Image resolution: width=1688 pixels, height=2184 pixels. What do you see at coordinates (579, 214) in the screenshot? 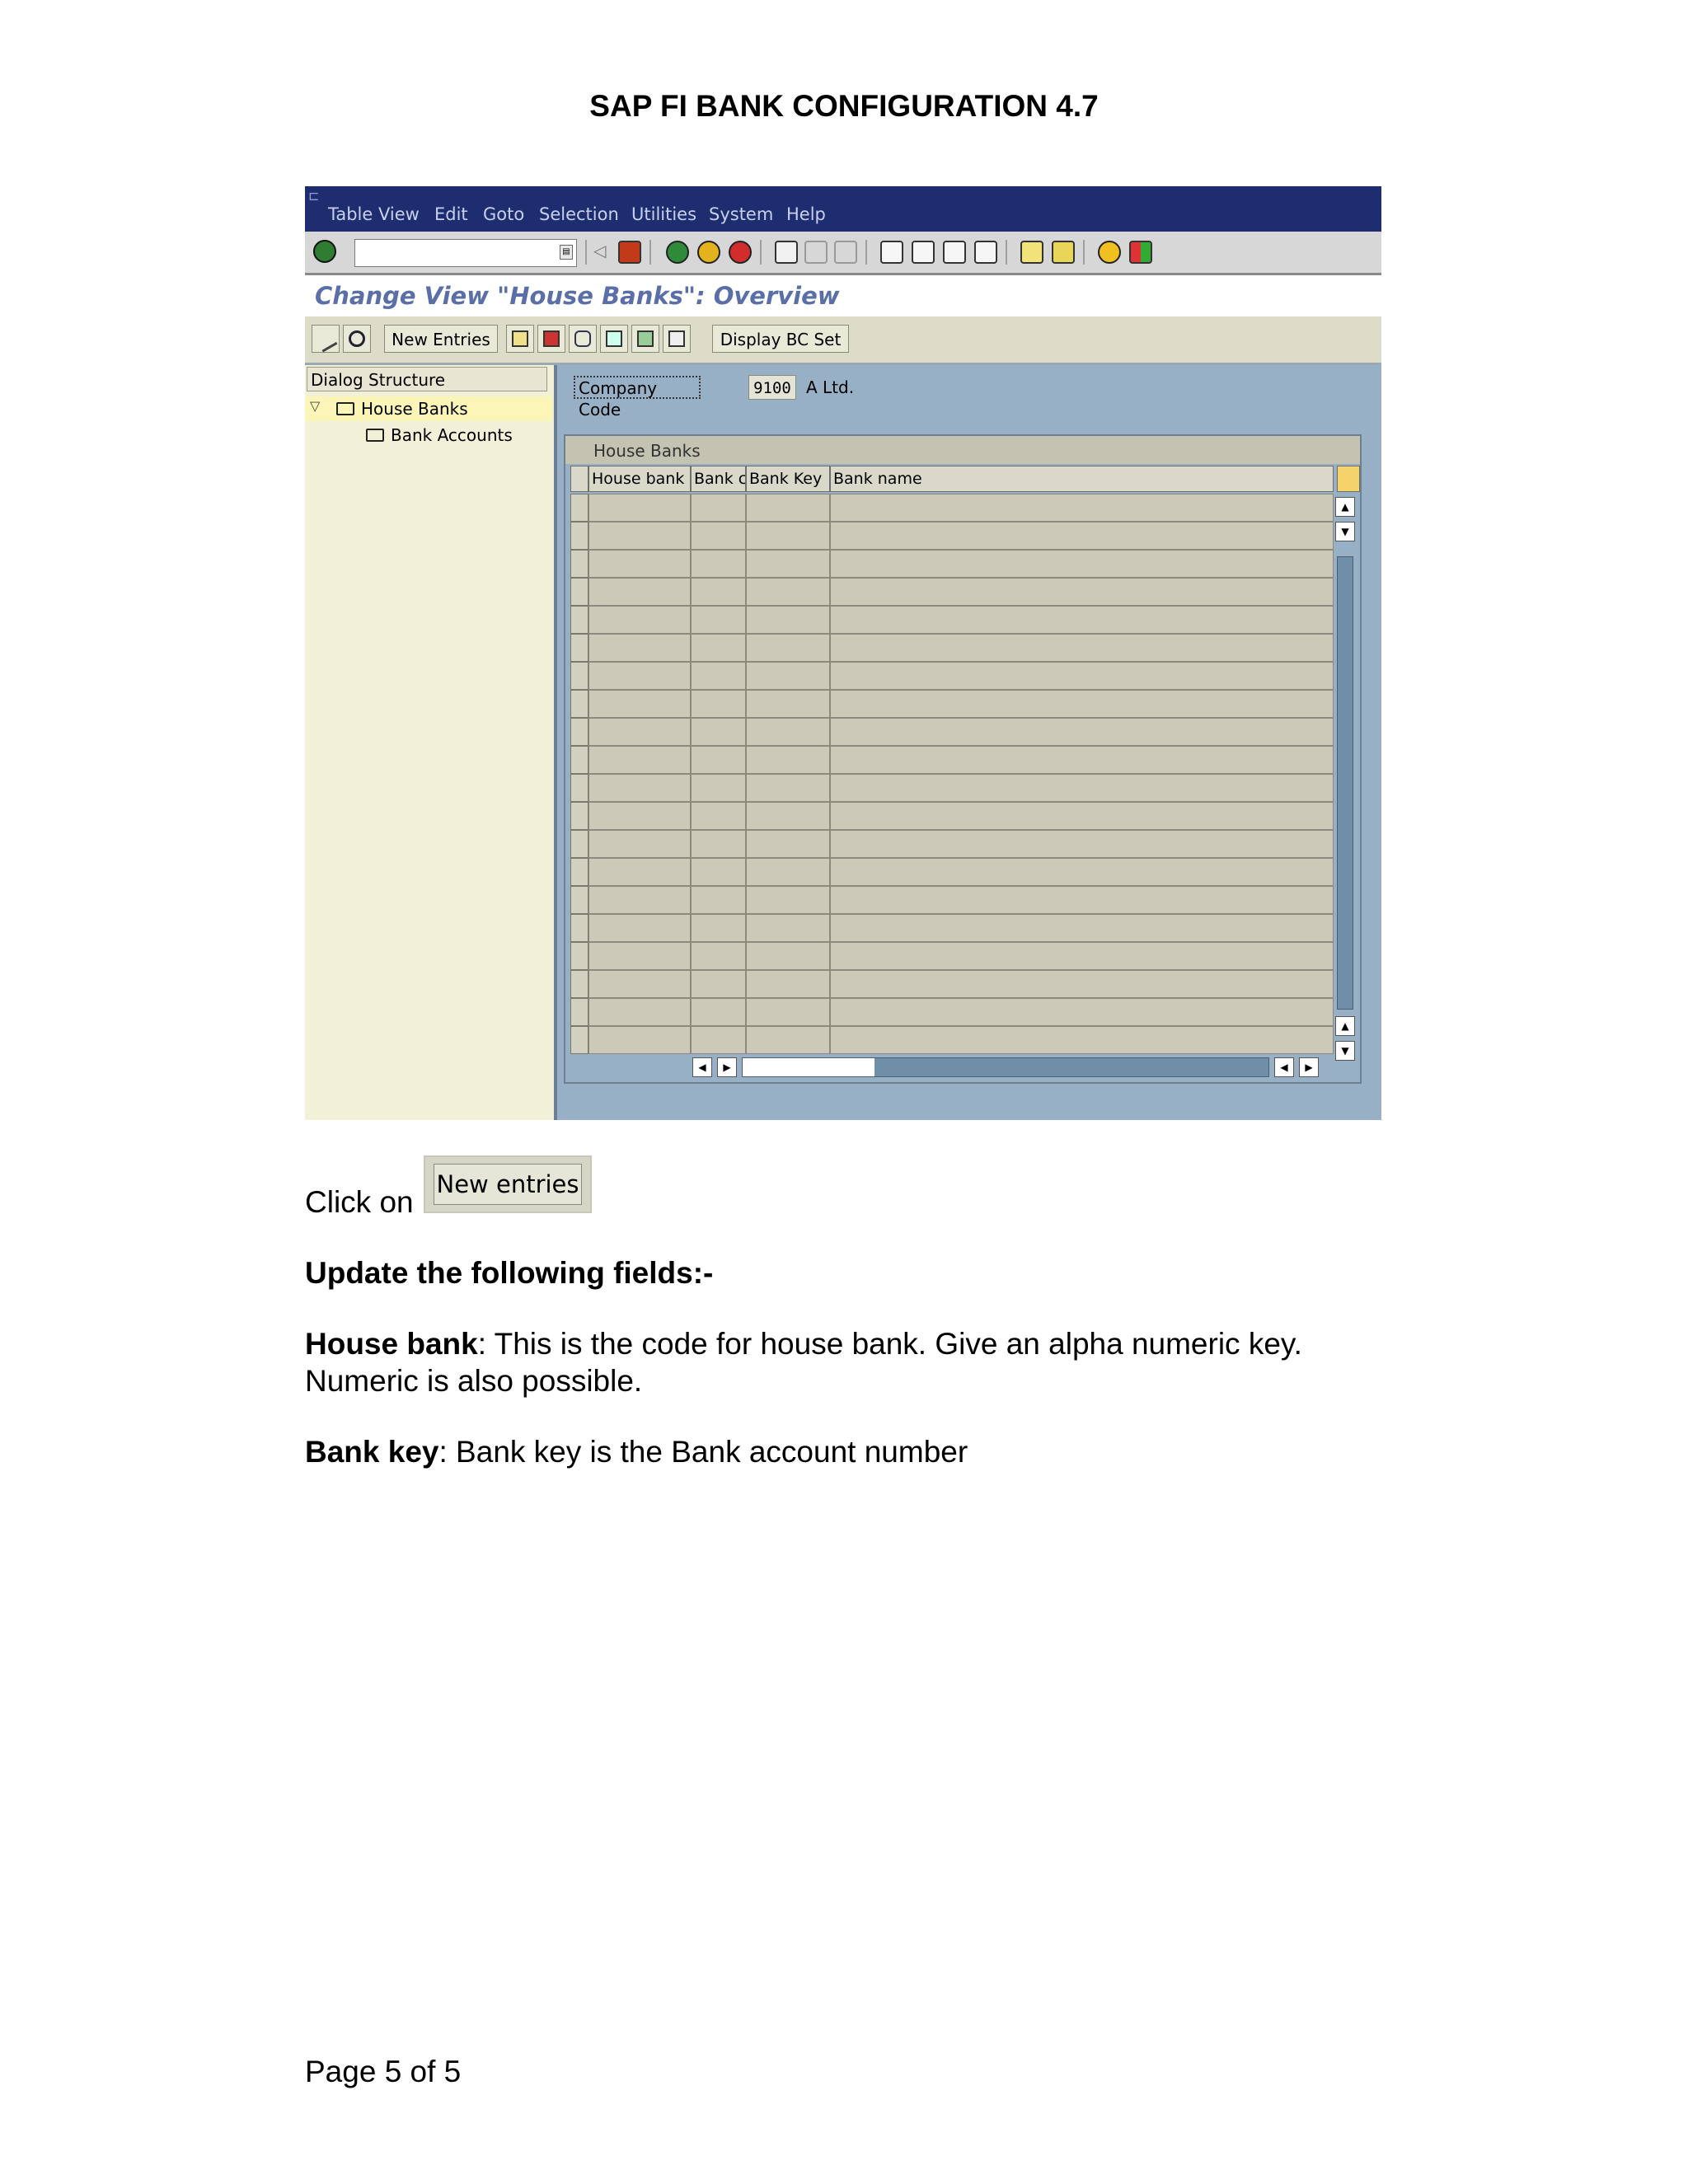
I see `menu-selection: Selection` at bounding box center [579, 214].